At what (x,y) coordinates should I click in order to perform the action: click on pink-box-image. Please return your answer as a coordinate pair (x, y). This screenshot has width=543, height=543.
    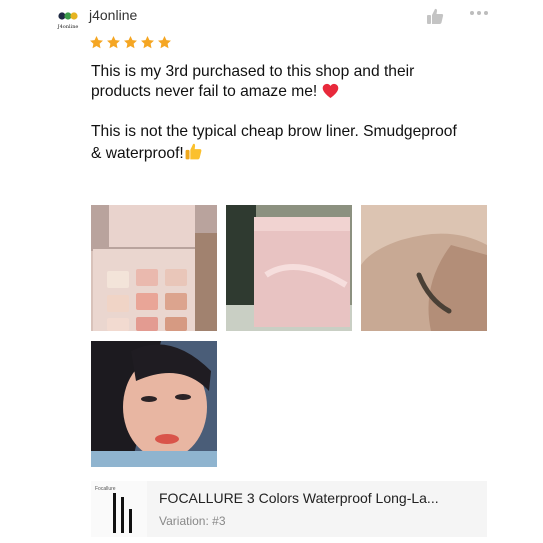
    Looking at the image, I should click on (289, 268).